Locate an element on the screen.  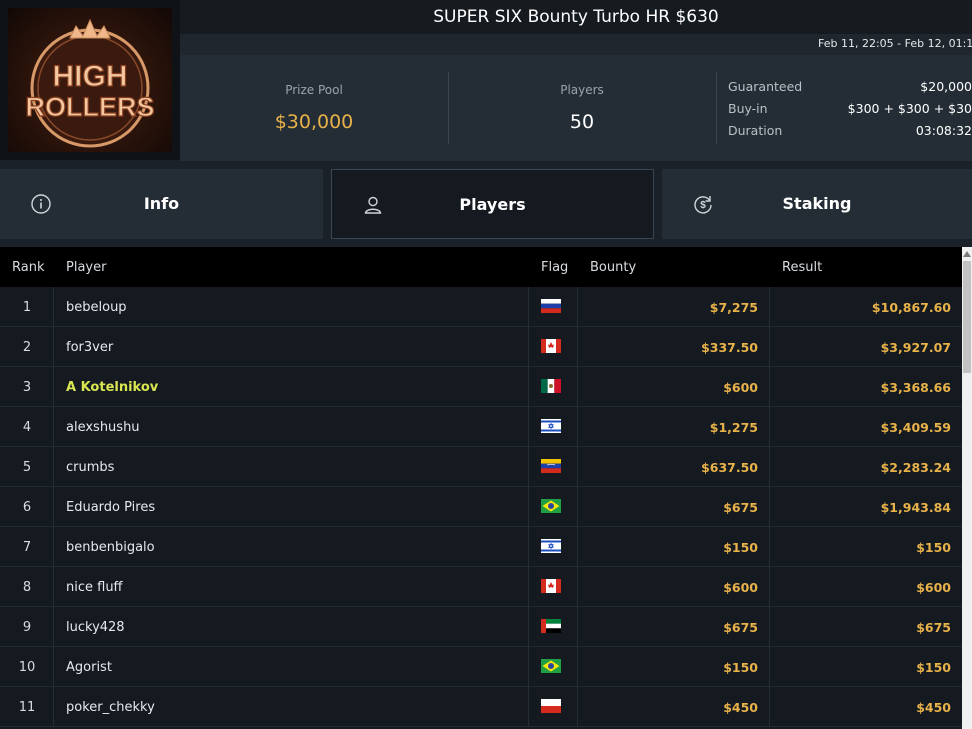
header-flag: Flag is located at coordinates (554, 267).